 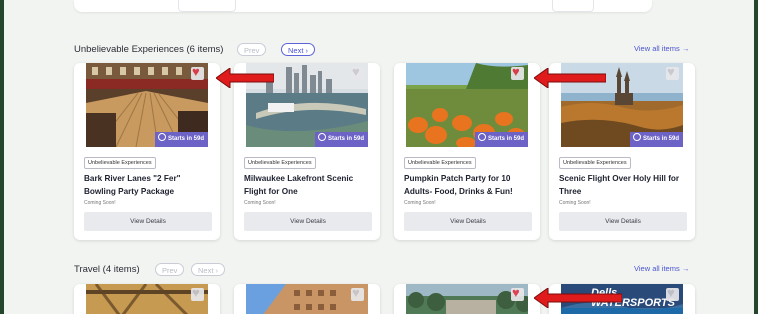 I want to click on card-image-pumpkin: Starts in 59d, so click(x=467, y=105).